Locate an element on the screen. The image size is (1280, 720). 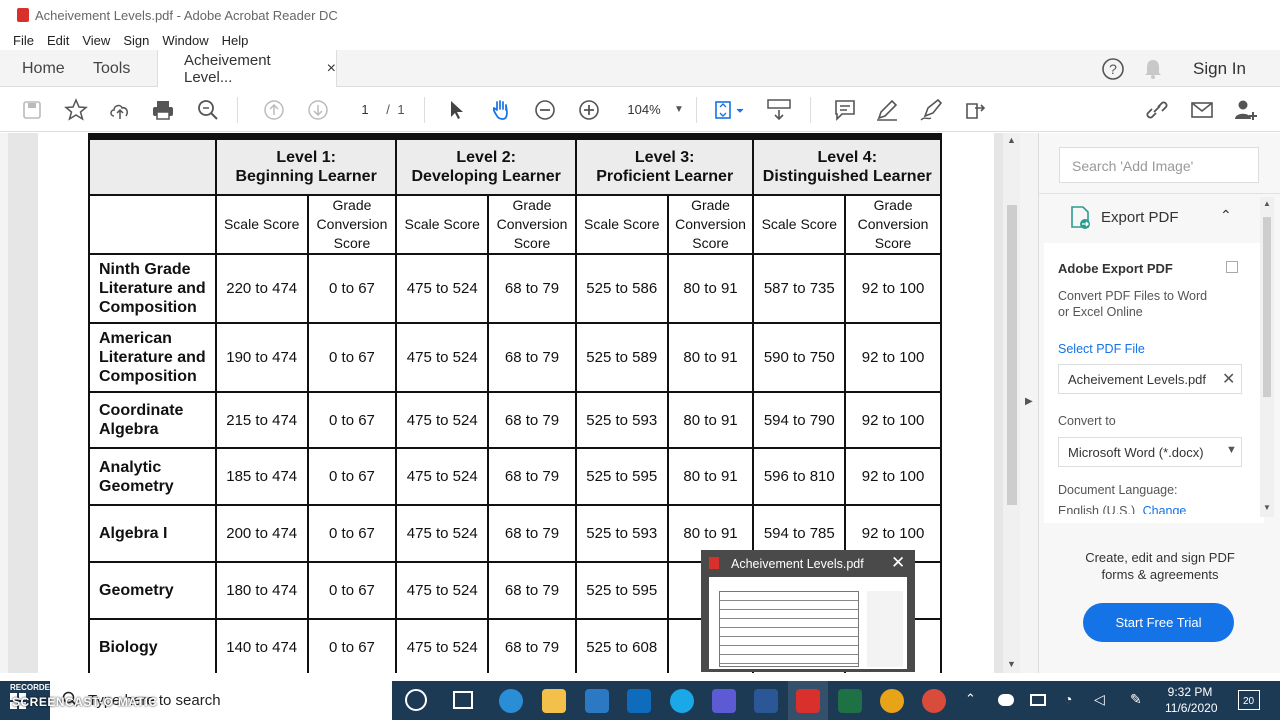
clock: 9:32 PM 11/6/2020 is located at coordinates (1191, 700).